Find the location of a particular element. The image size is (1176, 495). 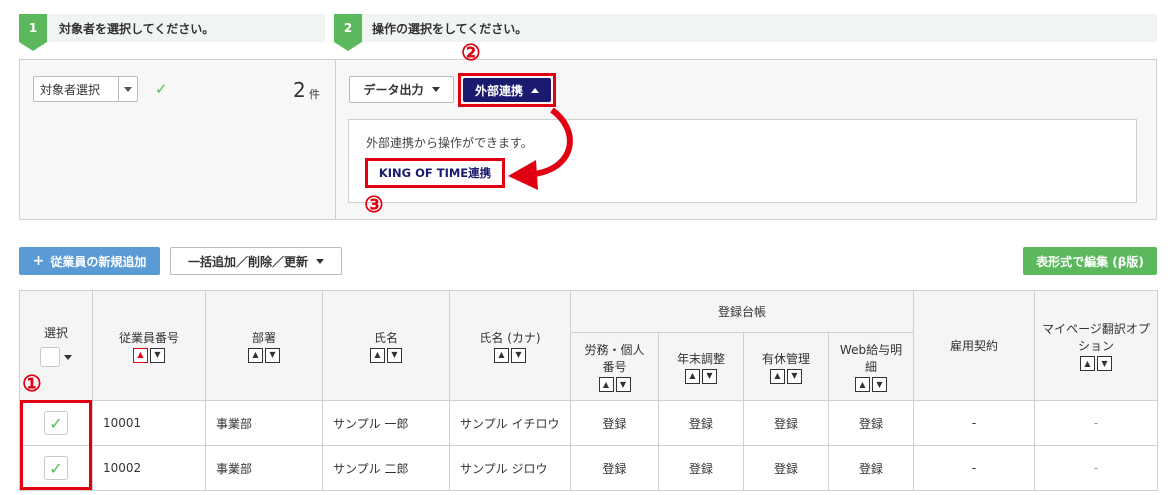

cell-kana: サンプル ジロウ is located at coordinates (510, 468).